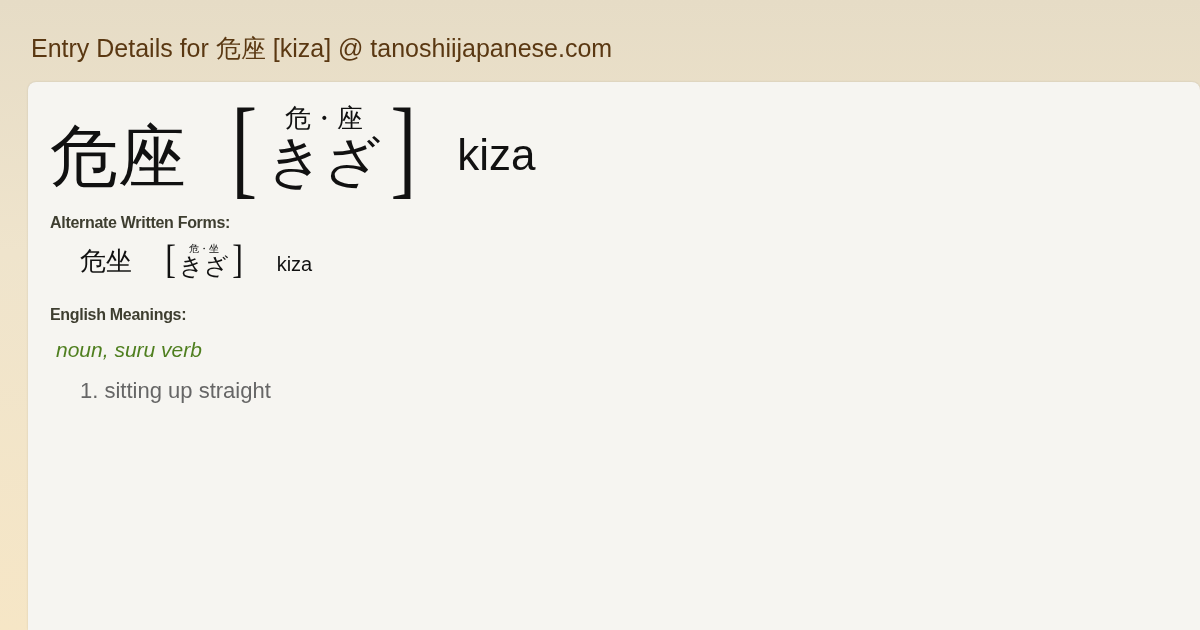  Describe the element at coordinates (141, 223) in the screenshot. I see `section-heading: Alternate Written Forms:` at that location.